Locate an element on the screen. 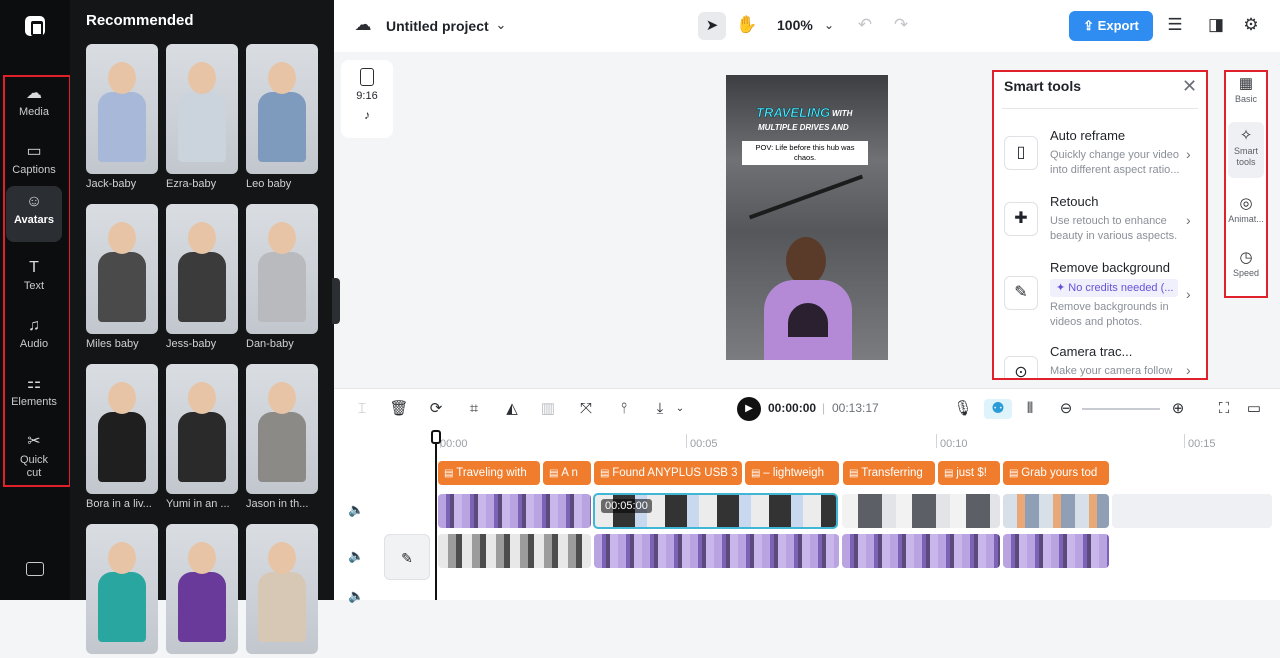  tab-basic: ▦ Basic is located at coordinates (1246, 89).